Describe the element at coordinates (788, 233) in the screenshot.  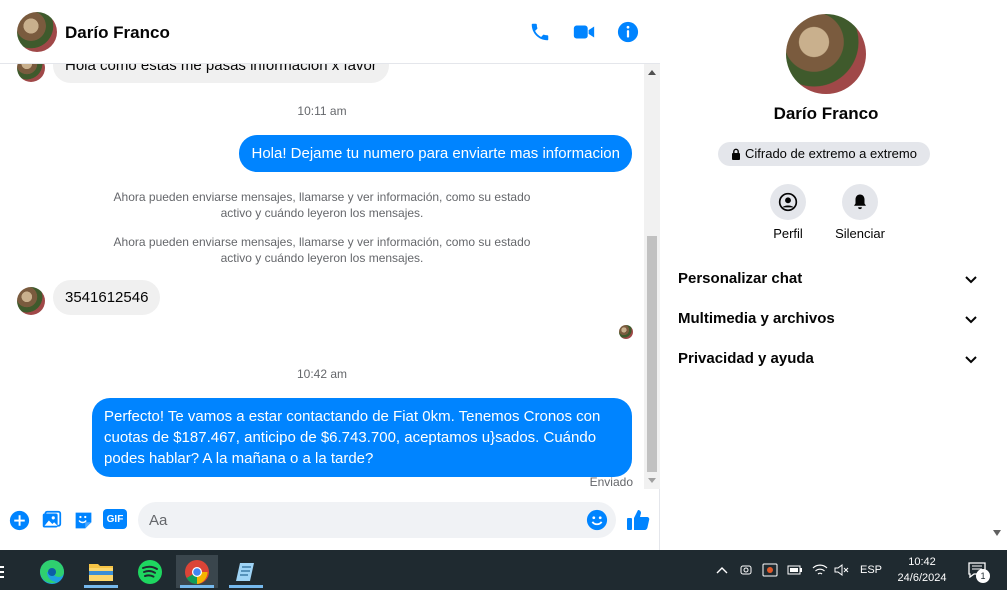
I see `profile-label: Perfil` at that location.